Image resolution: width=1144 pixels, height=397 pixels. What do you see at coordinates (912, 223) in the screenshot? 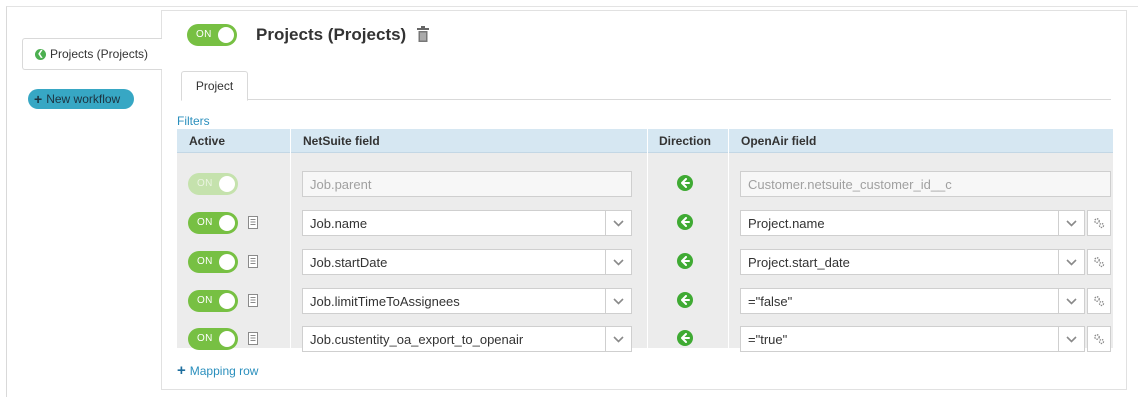
I see `openair-field-select: Project.name` at bounding box center [912, 223].